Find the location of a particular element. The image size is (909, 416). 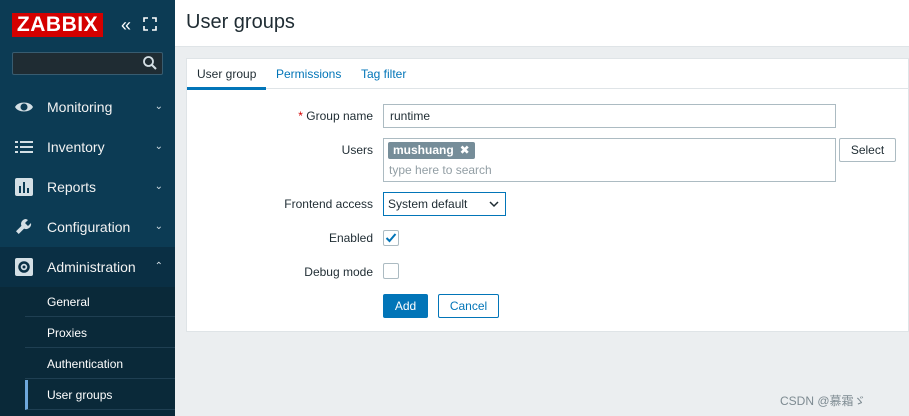

frontend-access-label: Frontend access is located at coordinates (328, 204).